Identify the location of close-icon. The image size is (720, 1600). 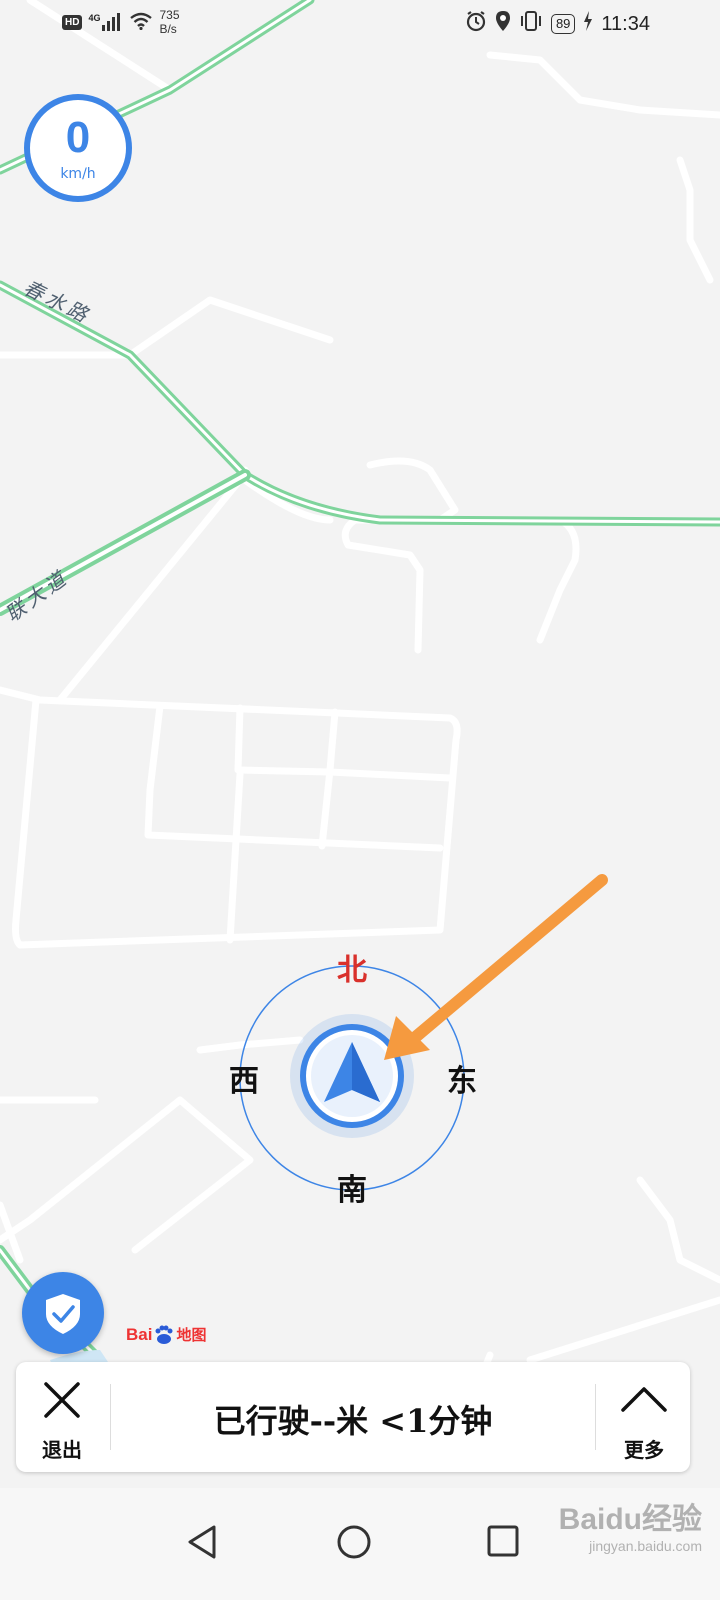
(62, 1400).